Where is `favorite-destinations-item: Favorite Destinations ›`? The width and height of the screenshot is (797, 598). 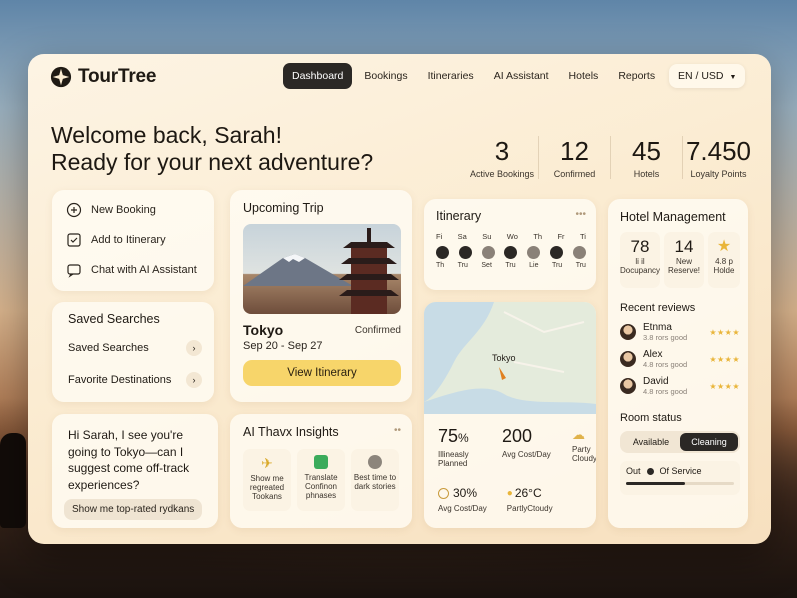
favorite-destinations-item: Favorite Destinations › is located at coordinates (135, 380).